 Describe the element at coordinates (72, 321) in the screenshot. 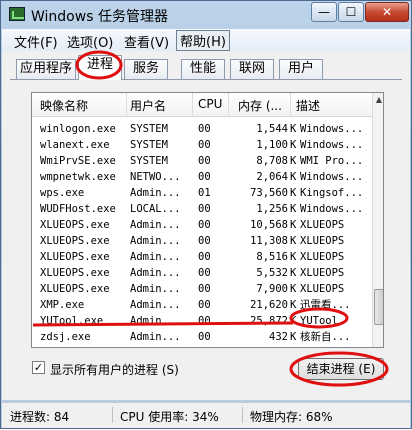

I see `cell-image-name: YUTool.exe` at that location.